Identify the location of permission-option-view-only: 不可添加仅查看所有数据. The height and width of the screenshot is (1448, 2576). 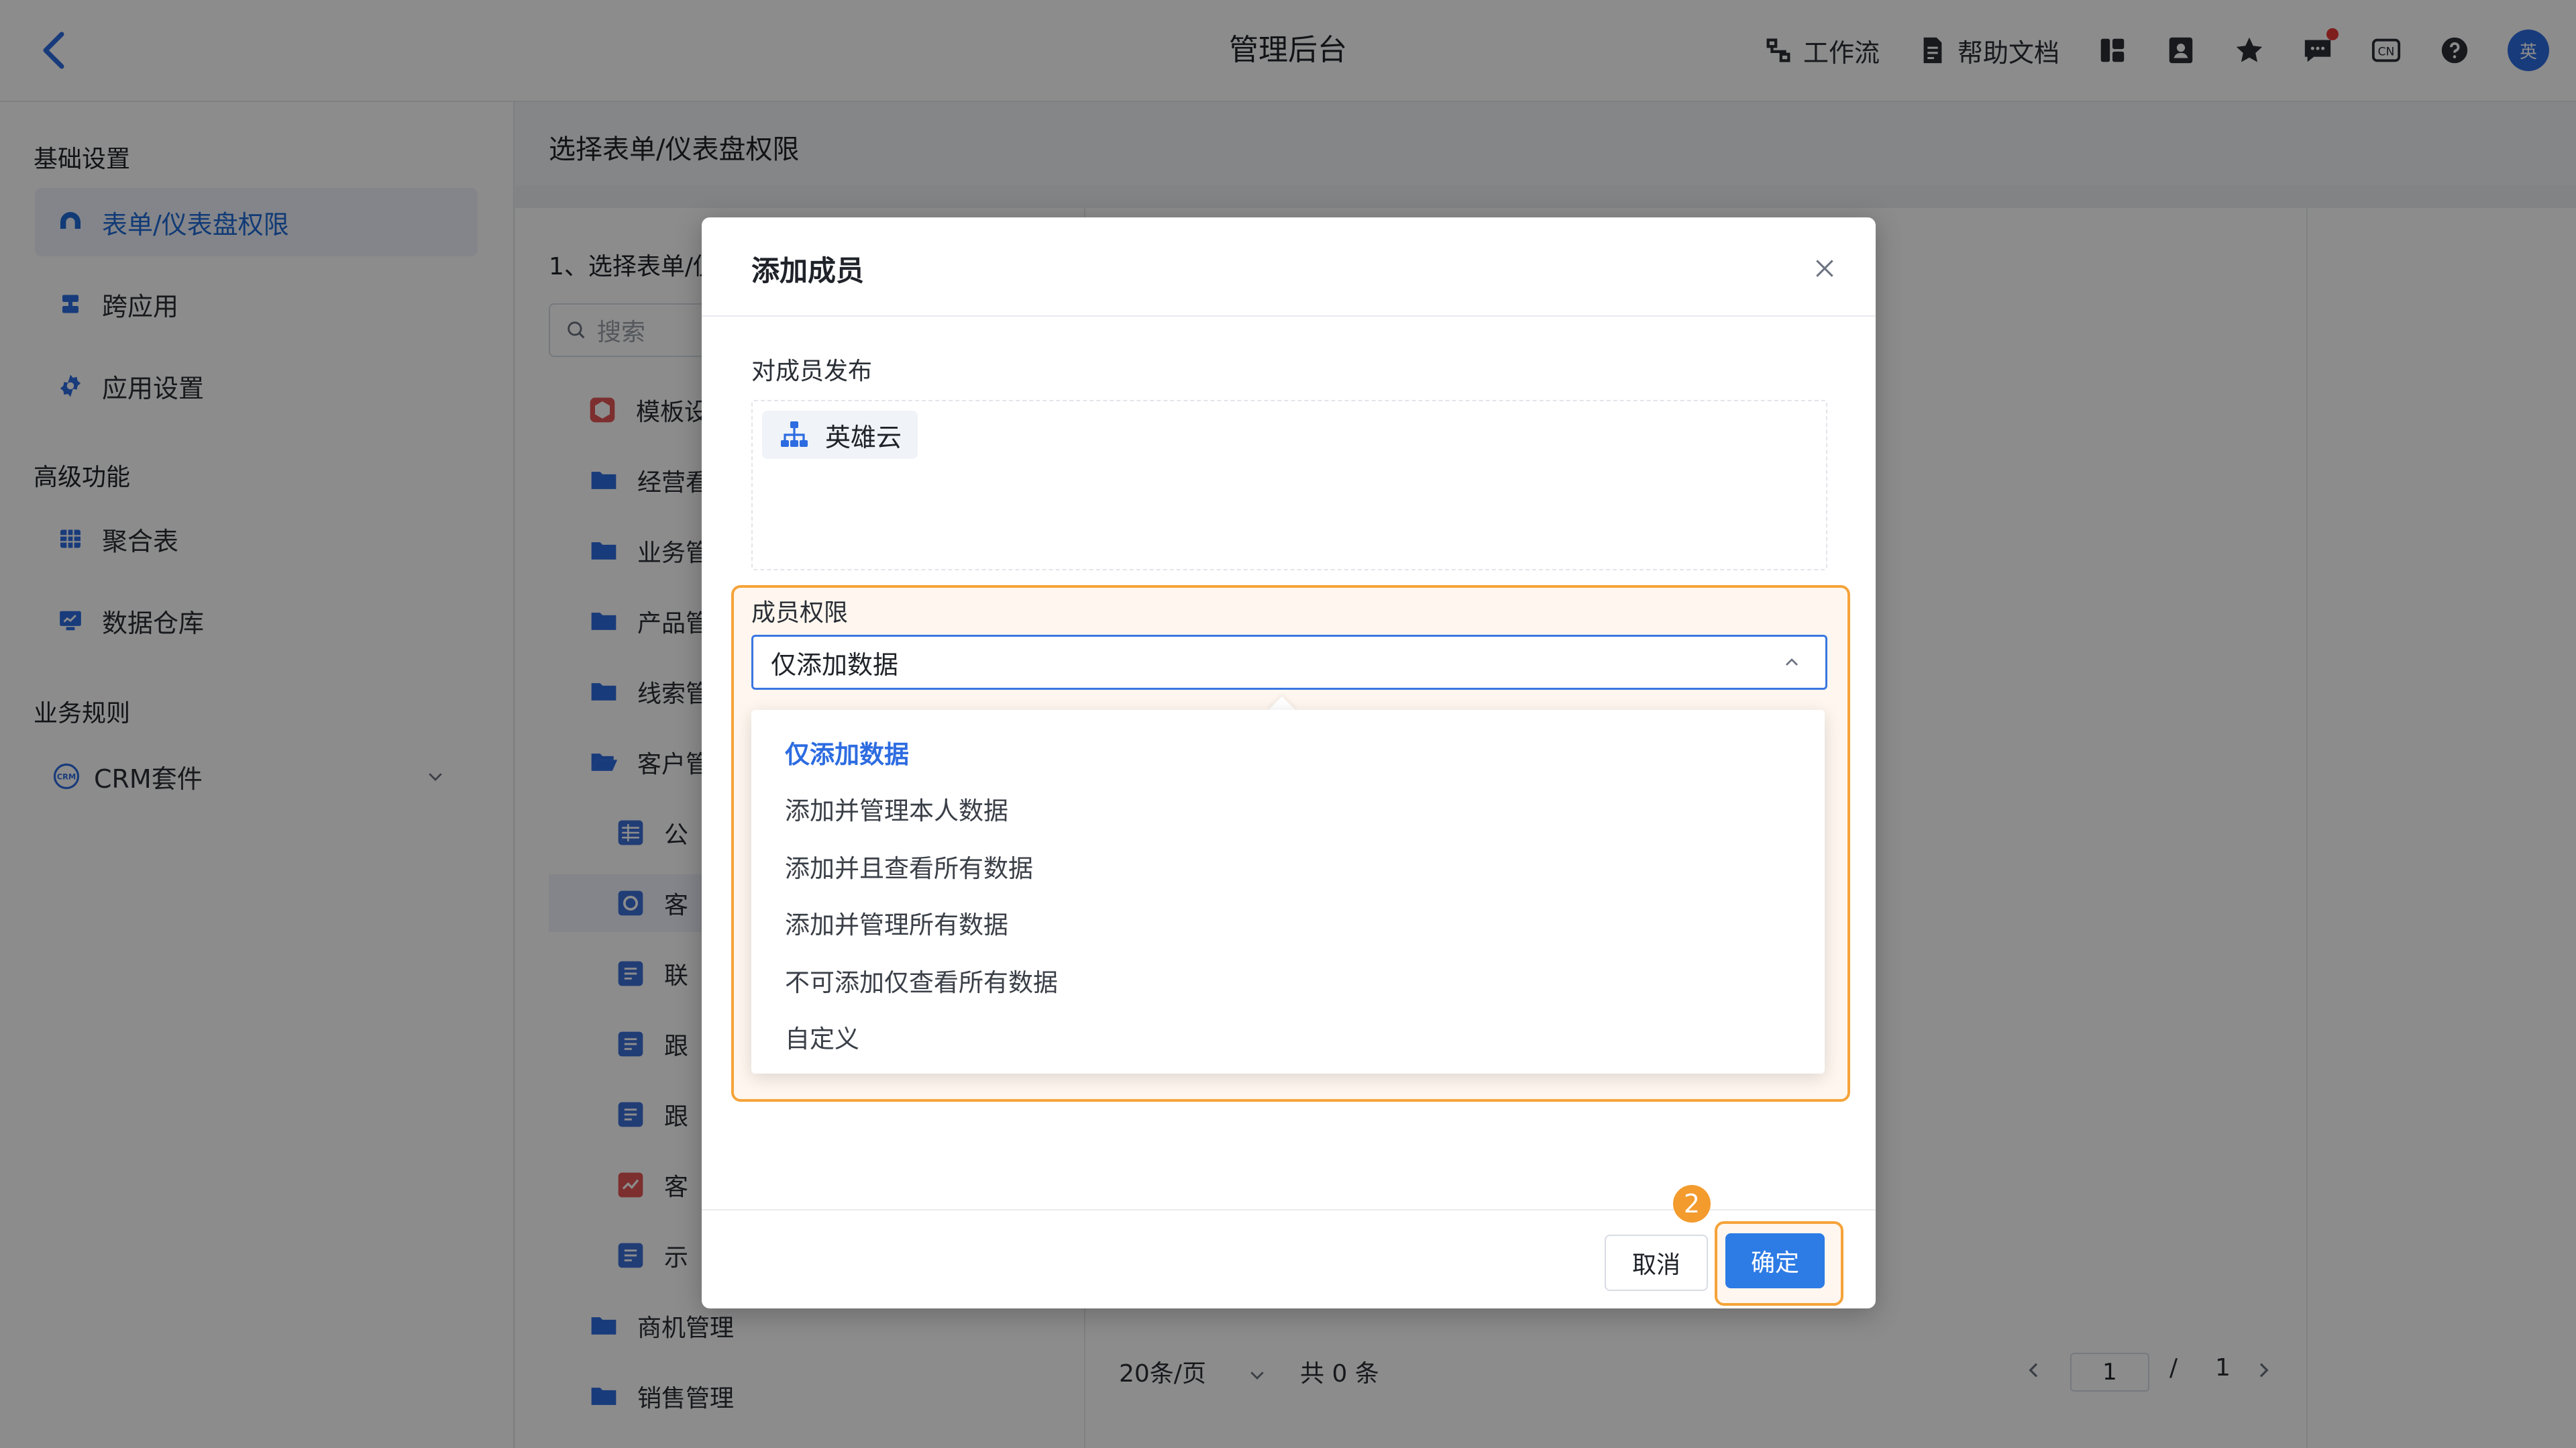
(921, 980).